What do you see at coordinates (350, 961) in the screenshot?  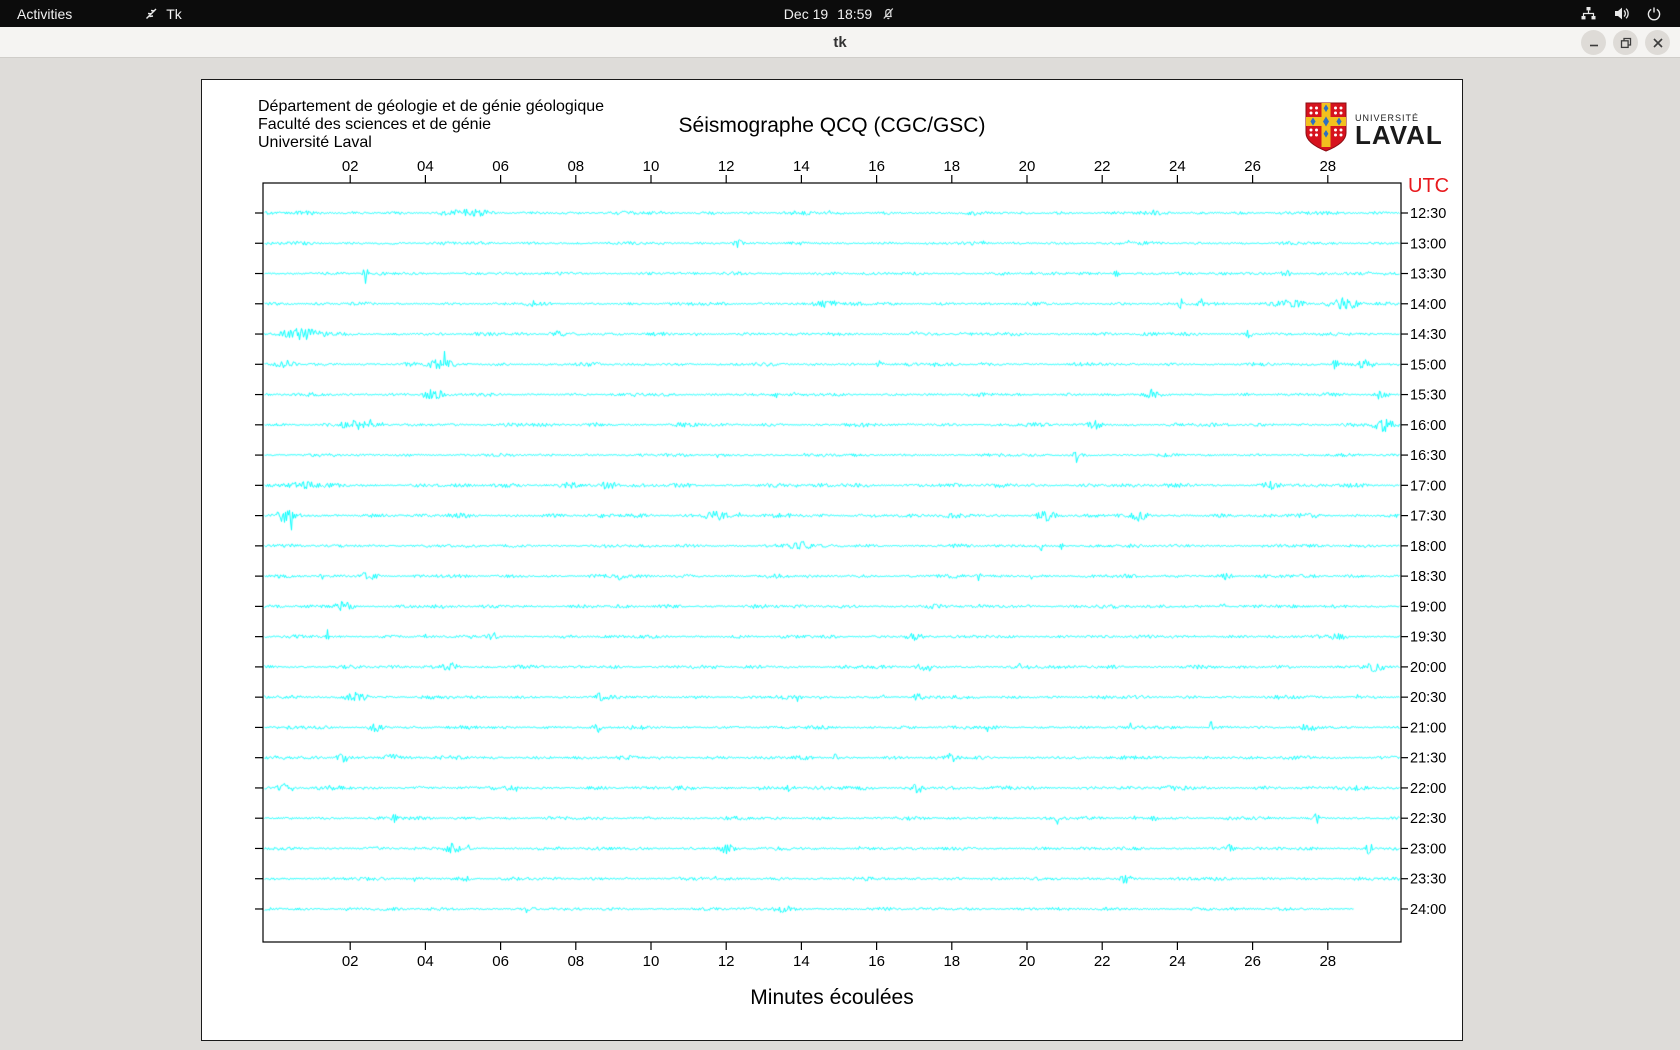 I see `x-tick-label-bottom: 02` at bounding box center [350, 961].